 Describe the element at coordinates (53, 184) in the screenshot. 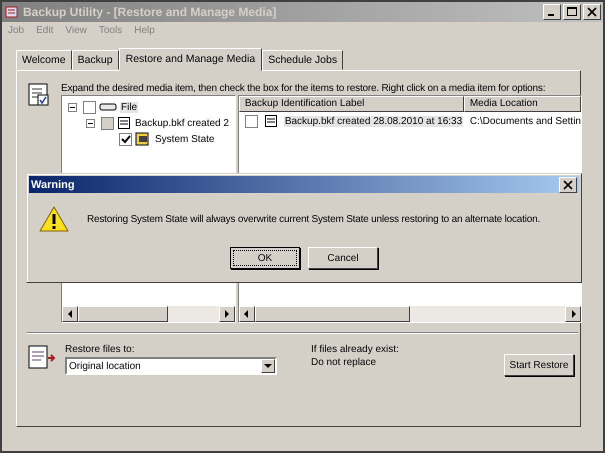

I see `dialog-title: Warning` at that location.